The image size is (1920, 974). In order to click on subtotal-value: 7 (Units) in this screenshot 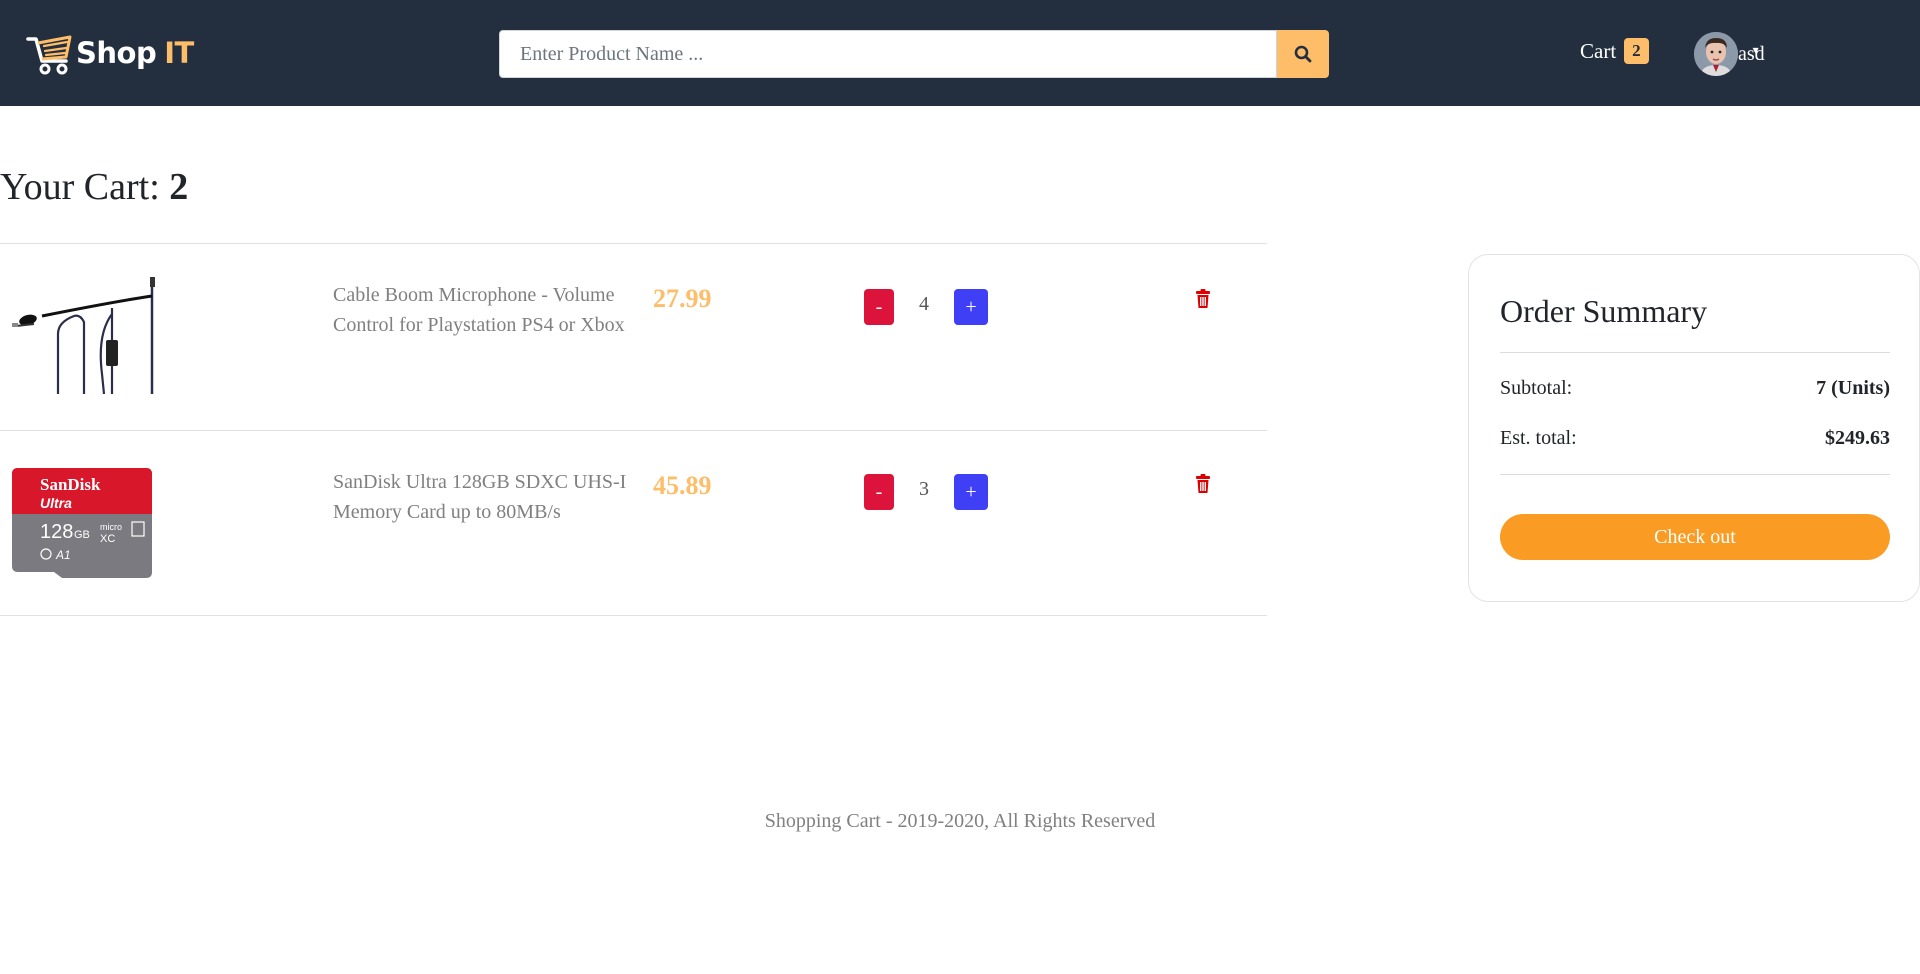, I will do `click(1853, 388)`.